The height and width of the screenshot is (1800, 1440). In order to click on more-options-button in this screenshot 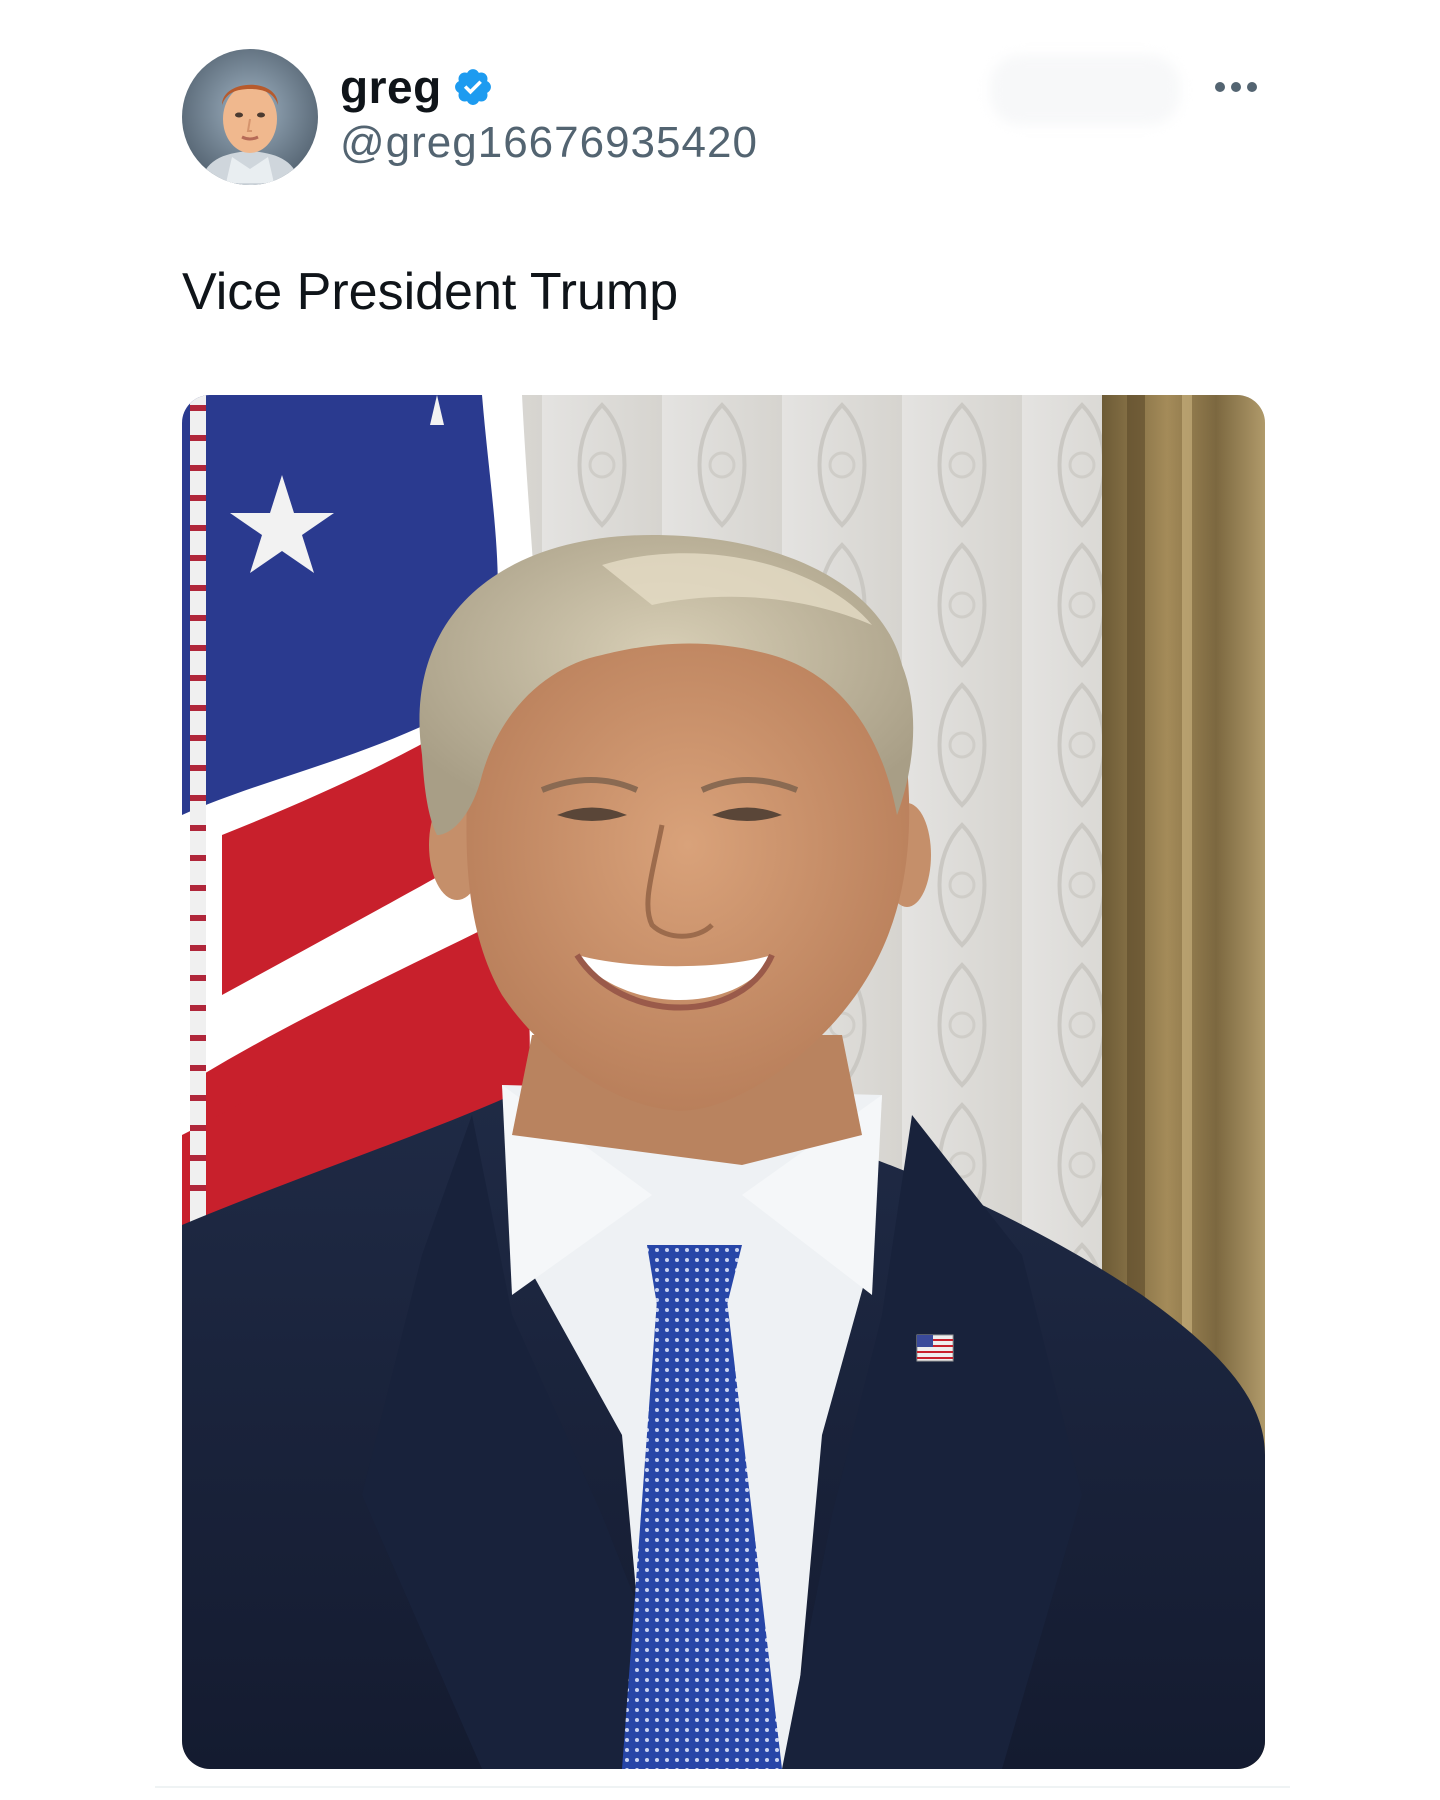, I will do `click(1236, 87)`.